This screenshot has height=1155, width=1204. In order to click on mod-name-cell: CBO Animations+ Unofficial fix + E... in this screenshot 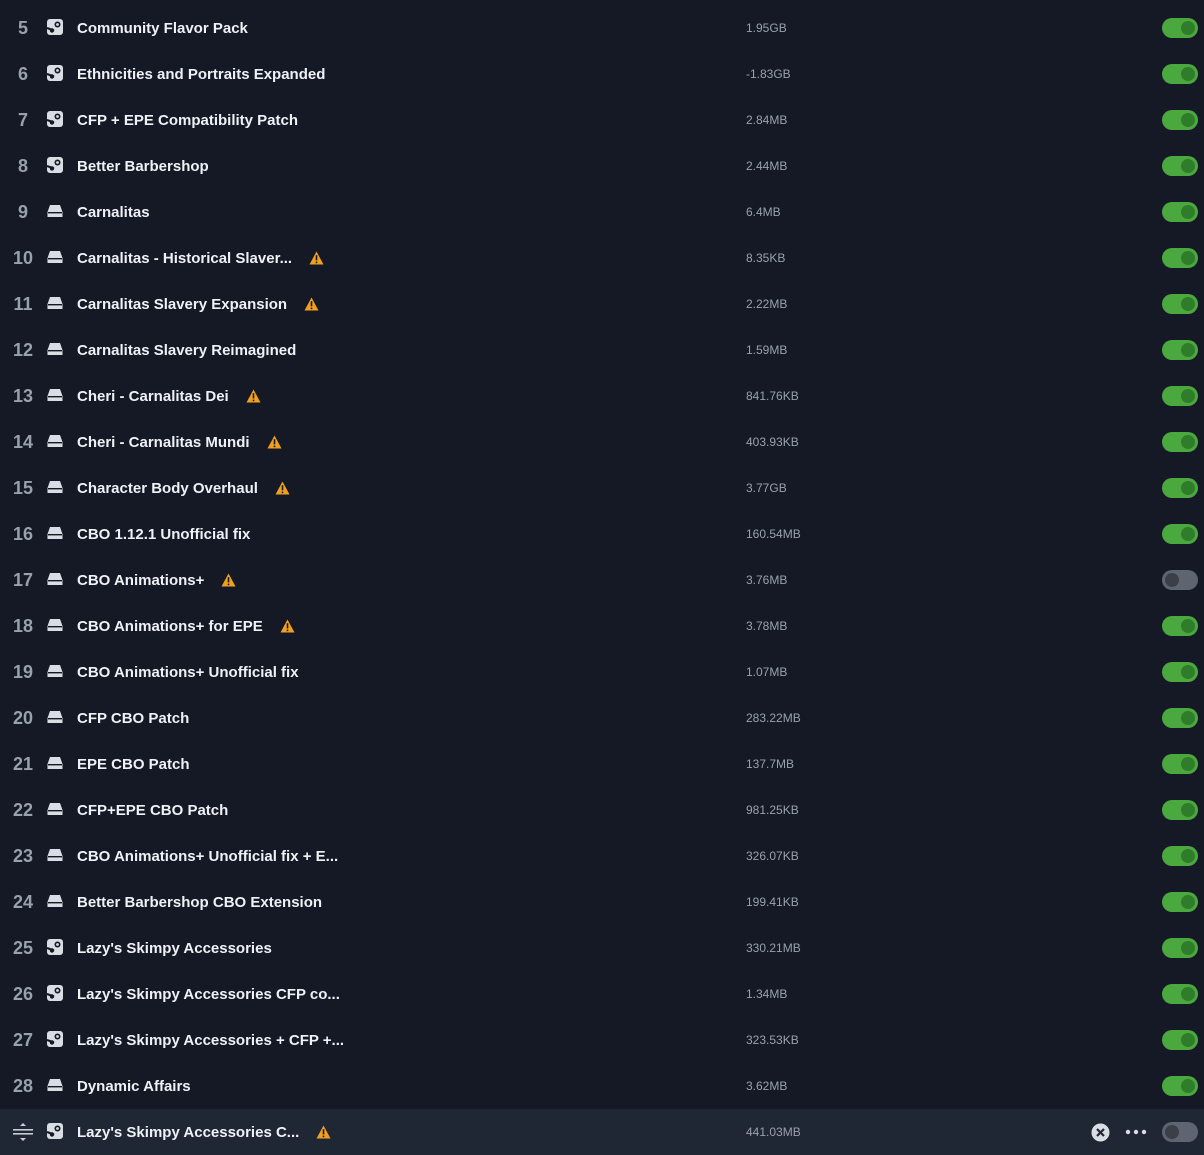, I will do `click(207, 856)`.